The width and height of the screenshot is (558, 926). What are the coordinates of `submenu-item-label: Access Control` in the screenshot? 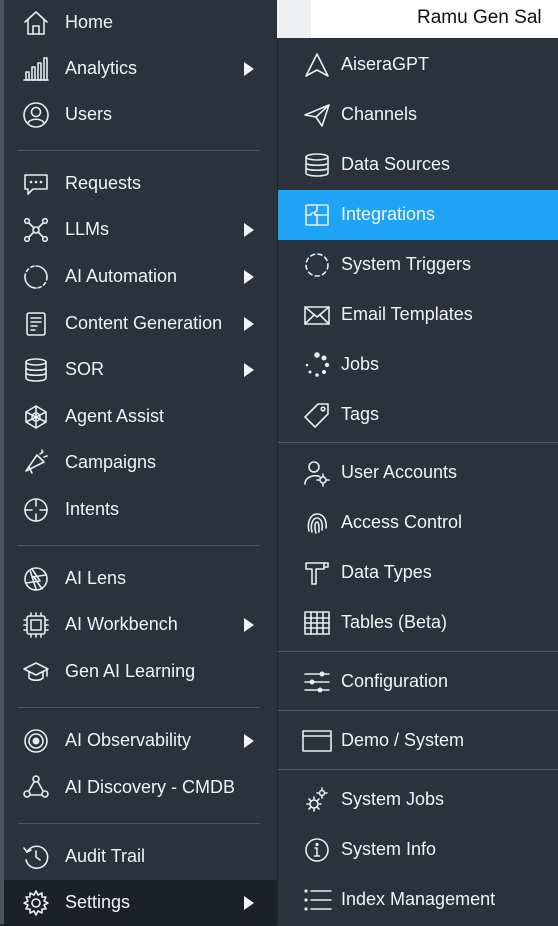 It's located at (402, 522).